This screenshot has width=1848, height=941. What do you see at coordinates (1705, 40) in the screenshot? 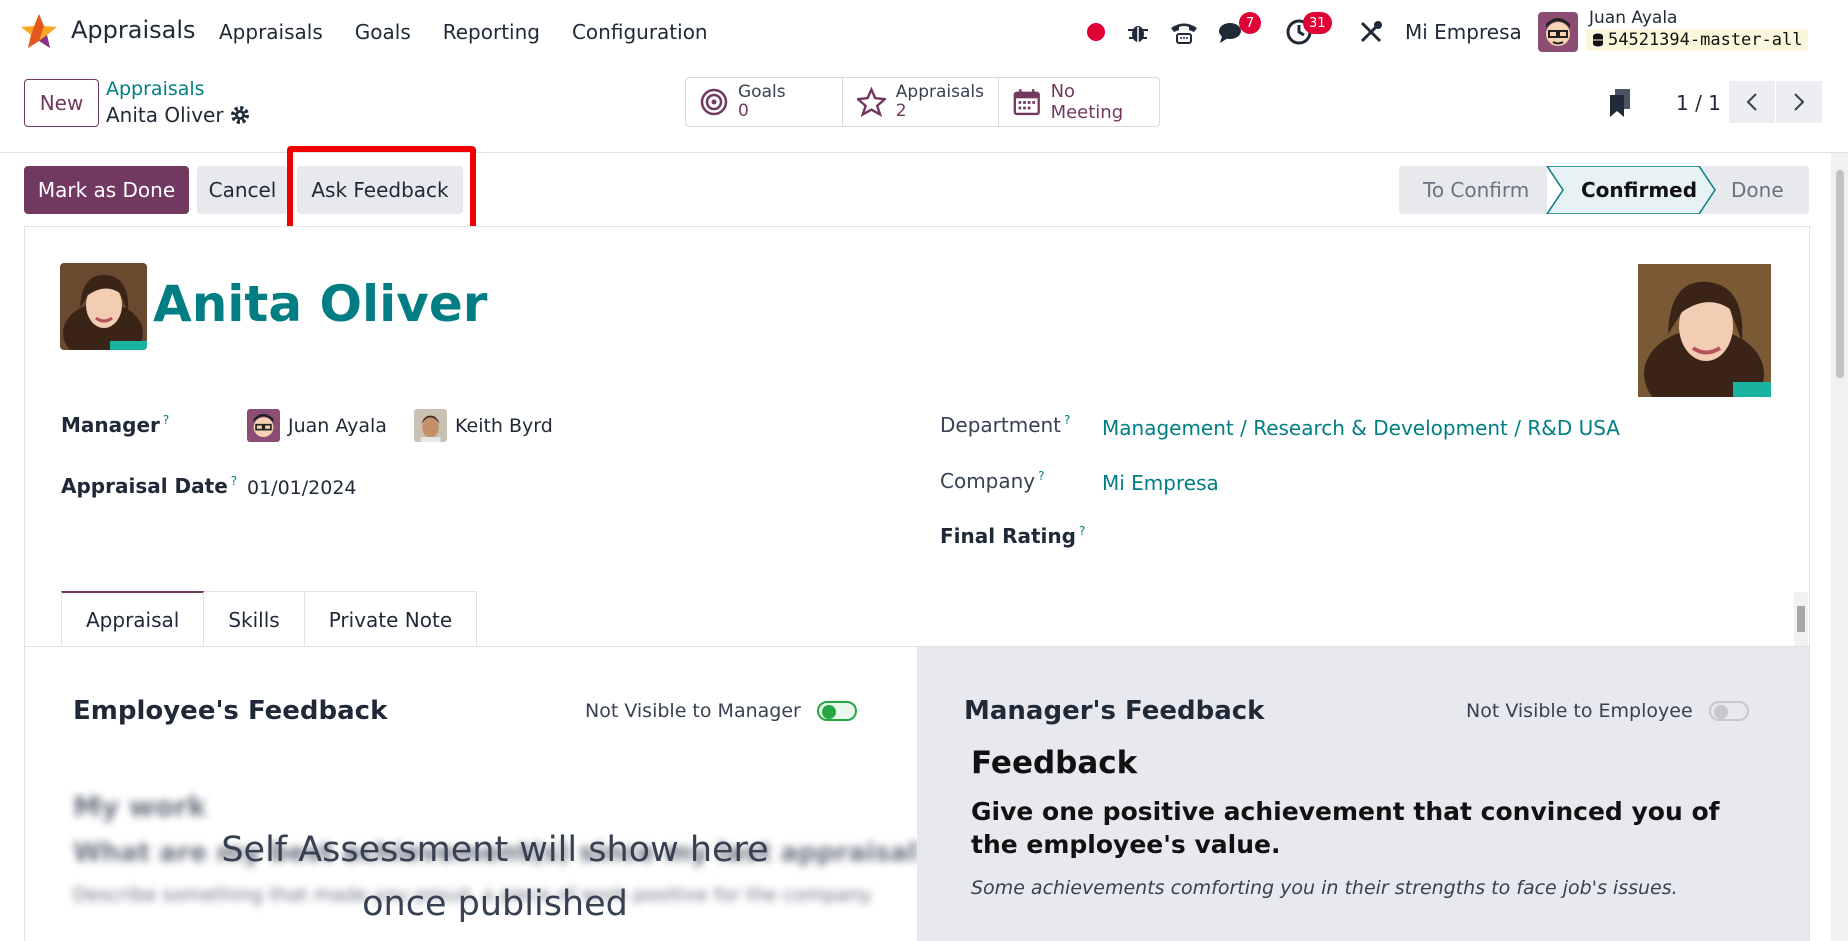
I see `database-name: 54521394-master-all` at bounding box center [1705, 40].